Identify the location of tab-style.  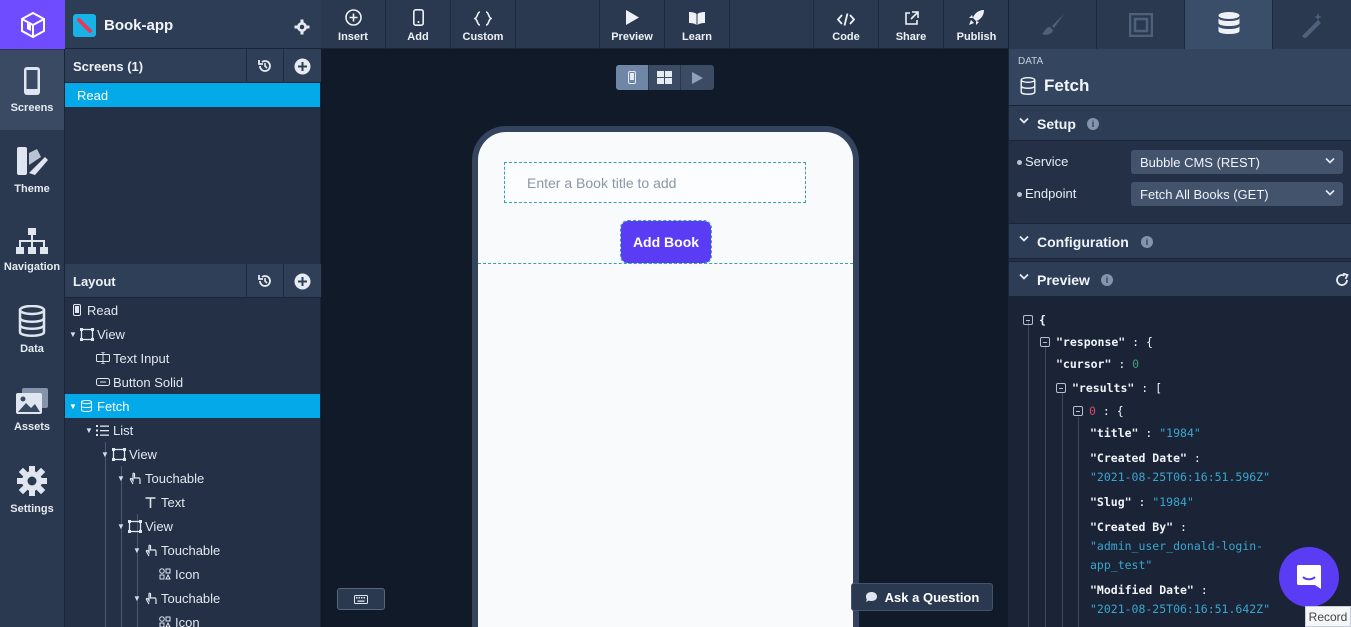
(1053, 24).